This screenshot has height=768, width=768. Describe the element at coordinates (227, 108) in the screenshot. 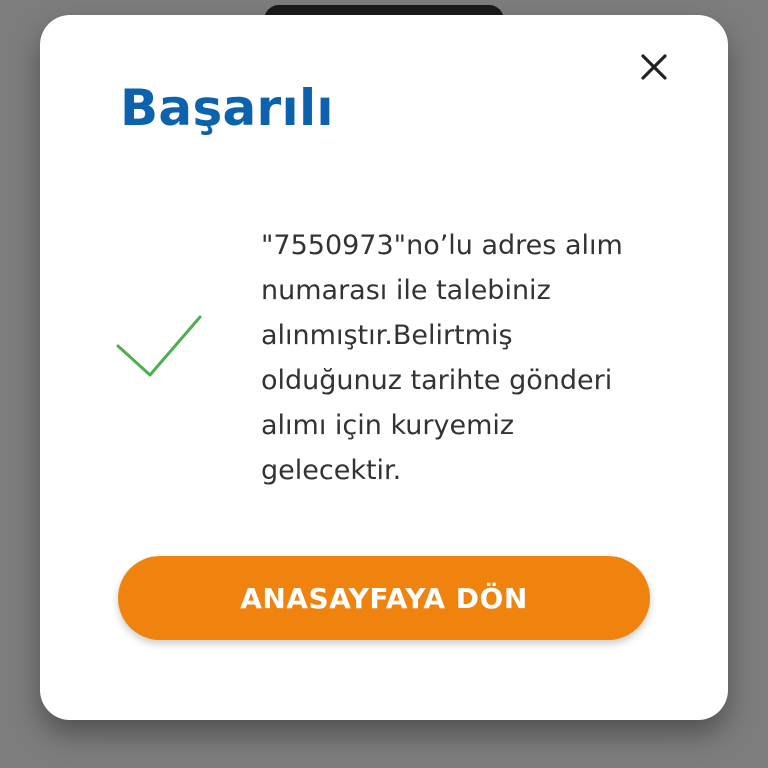

I see `dialog-title: Başarılı` at that location.